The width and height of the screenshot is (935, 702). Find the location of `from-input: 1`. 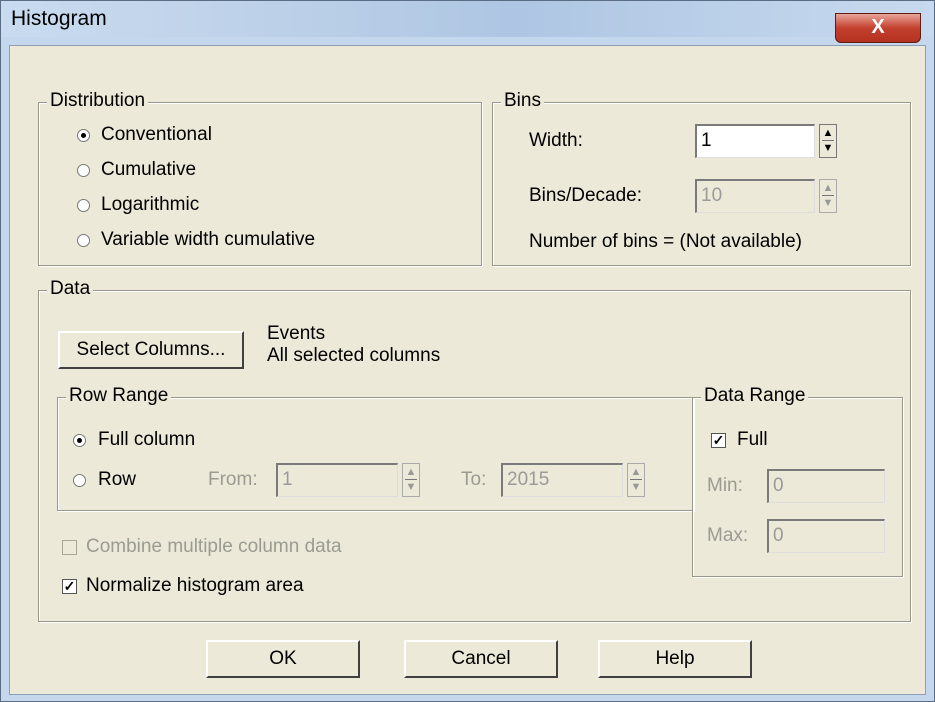

from-input: 1 is located at coordinates (337, 480).